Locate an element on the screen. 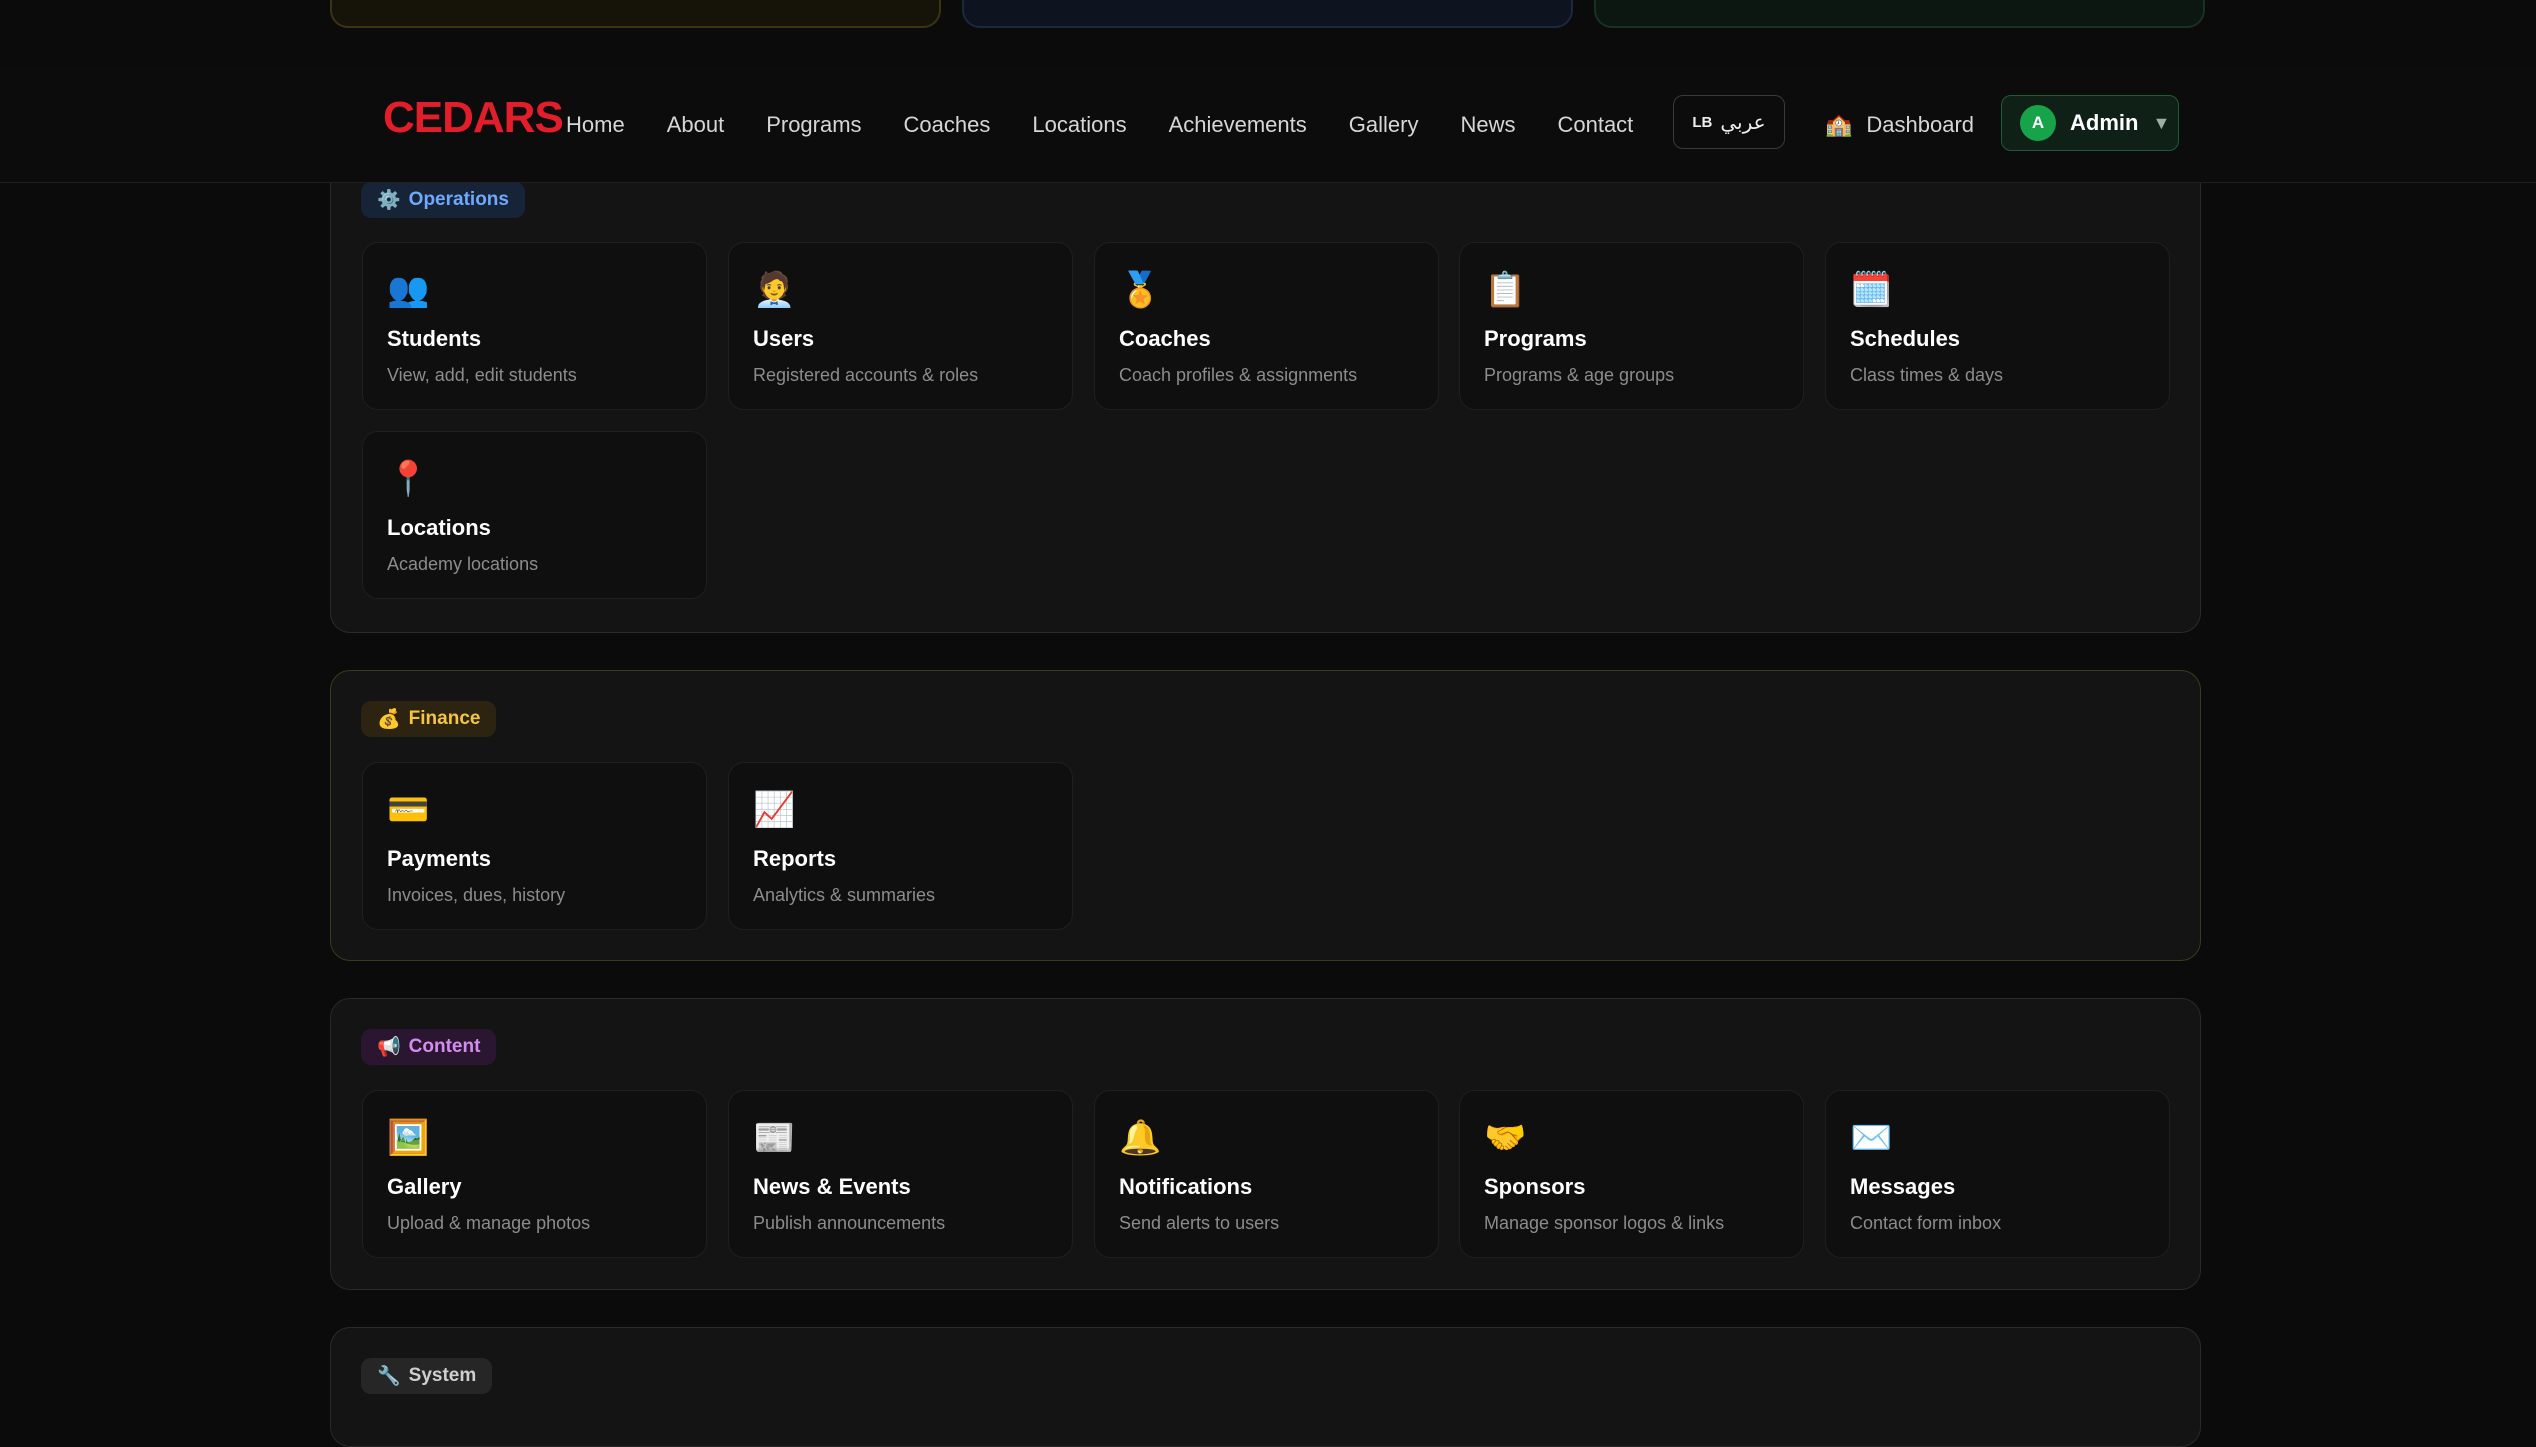 Image resolution: width=2536 pixels, height=1447 pixels. people-icon: 👥 is located at coordinates (408, 290).